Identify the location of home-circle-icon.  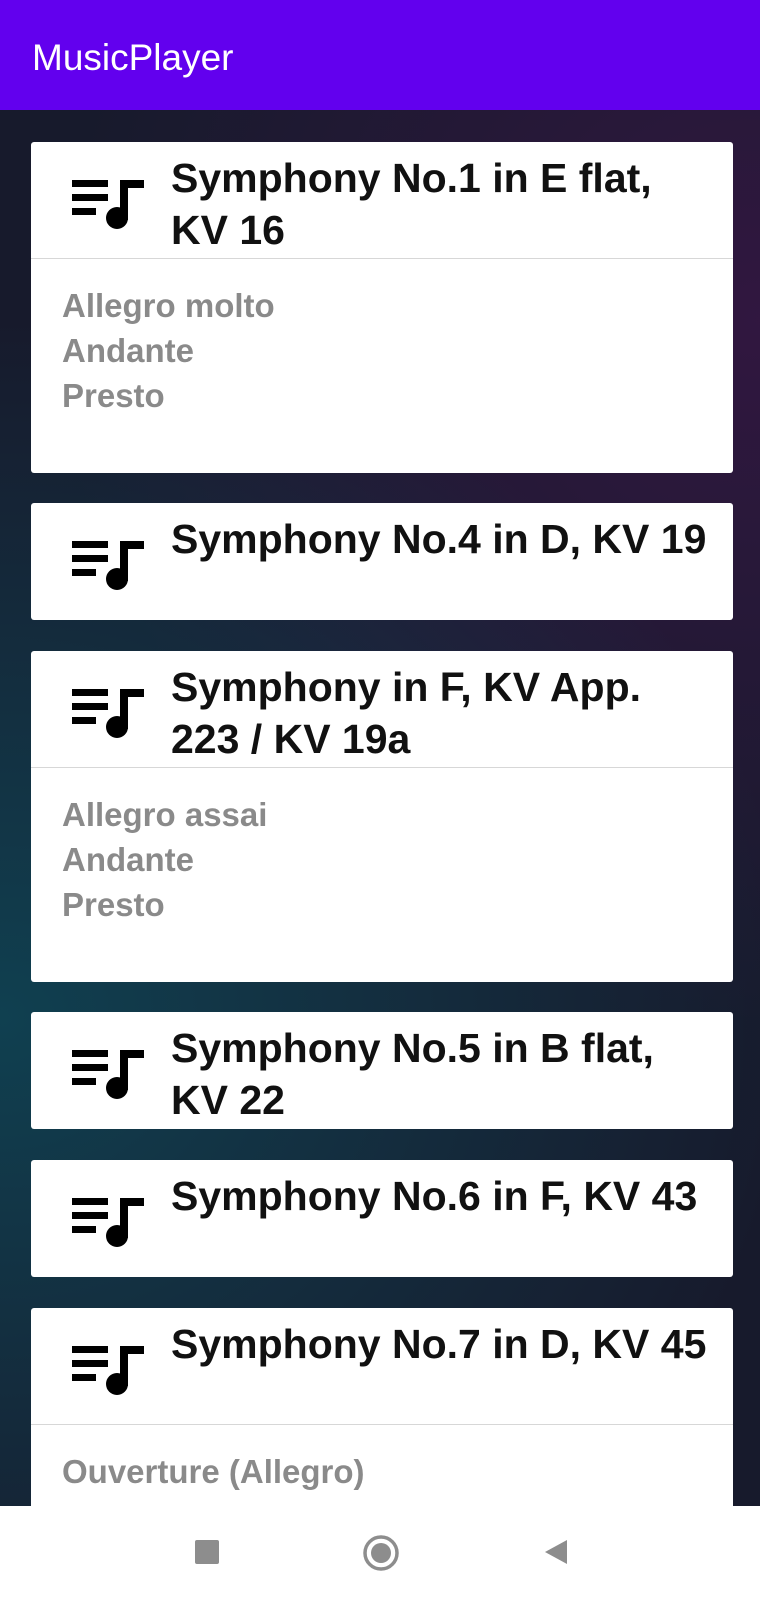
(381, 1553).